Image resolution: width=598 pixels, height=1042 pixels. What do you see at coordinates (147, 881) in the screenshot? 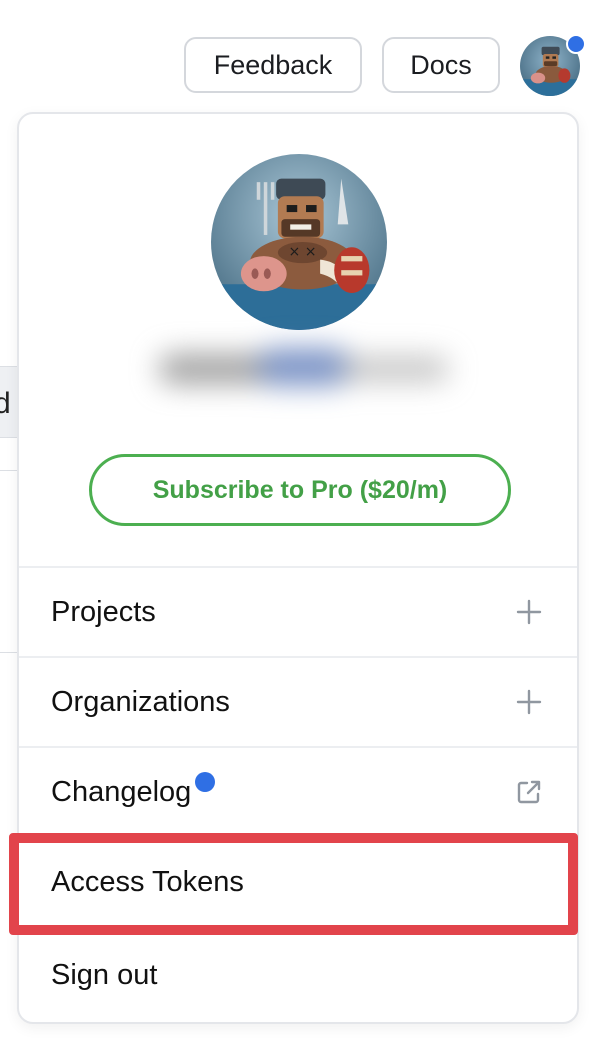
I see `menu-item-label: Access Tokens` at bounding box center [147, 881].